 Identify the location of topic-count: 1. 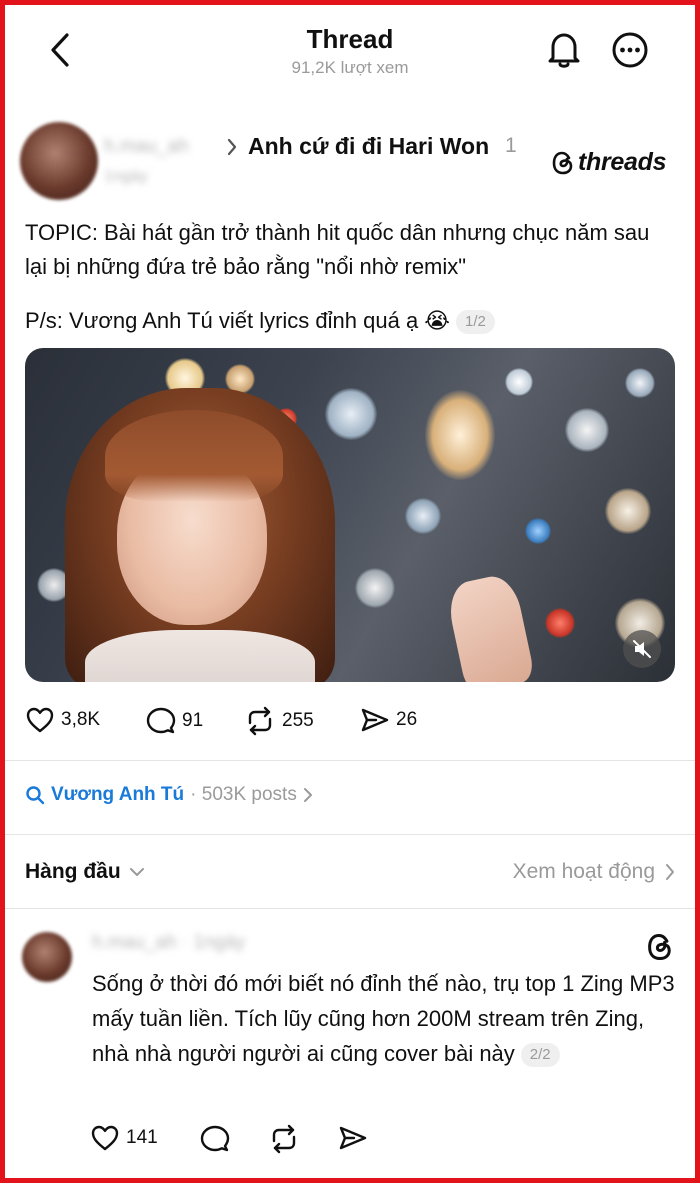
(511, 145).